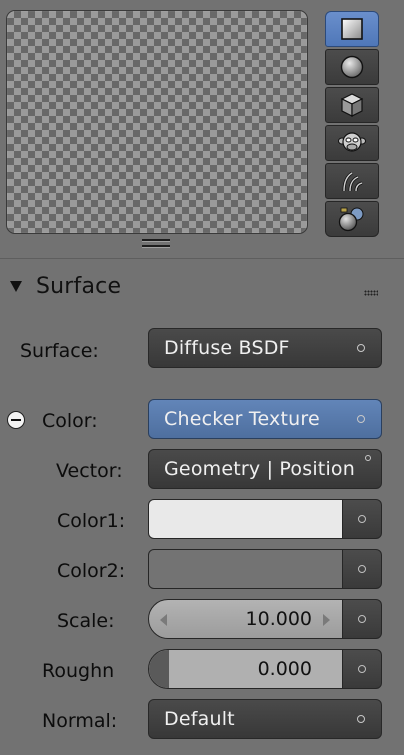  I want to click on color-label: Color:, so click(70, 421).